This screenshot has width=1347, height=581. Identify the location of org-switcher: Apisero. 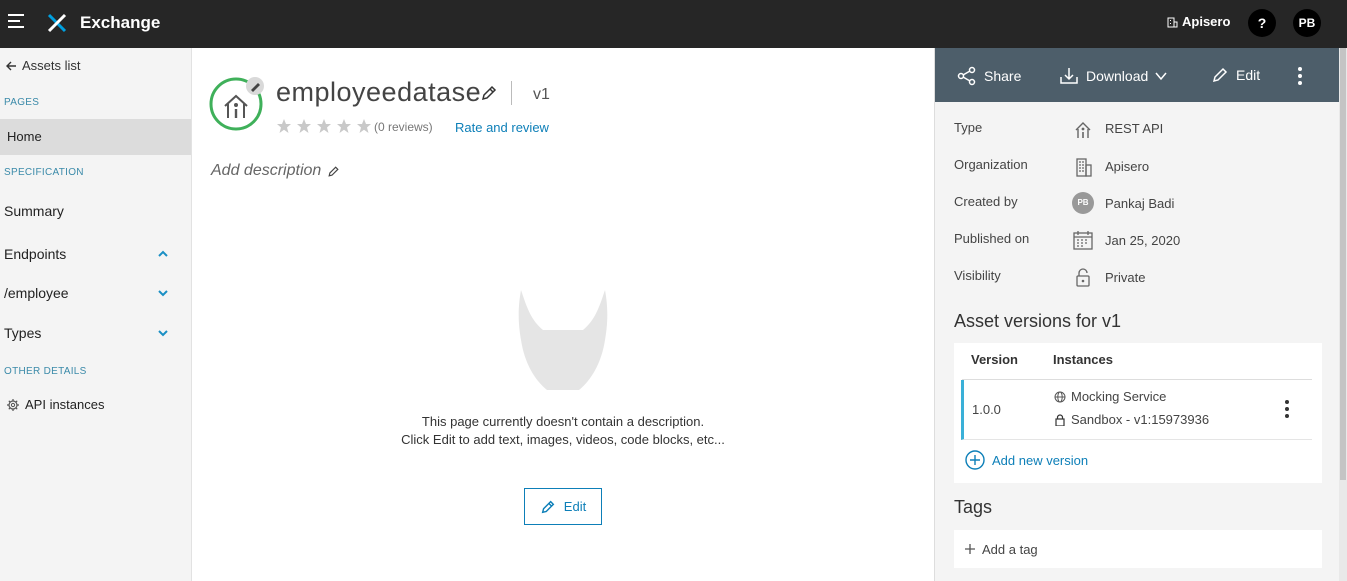
(1198, 21).